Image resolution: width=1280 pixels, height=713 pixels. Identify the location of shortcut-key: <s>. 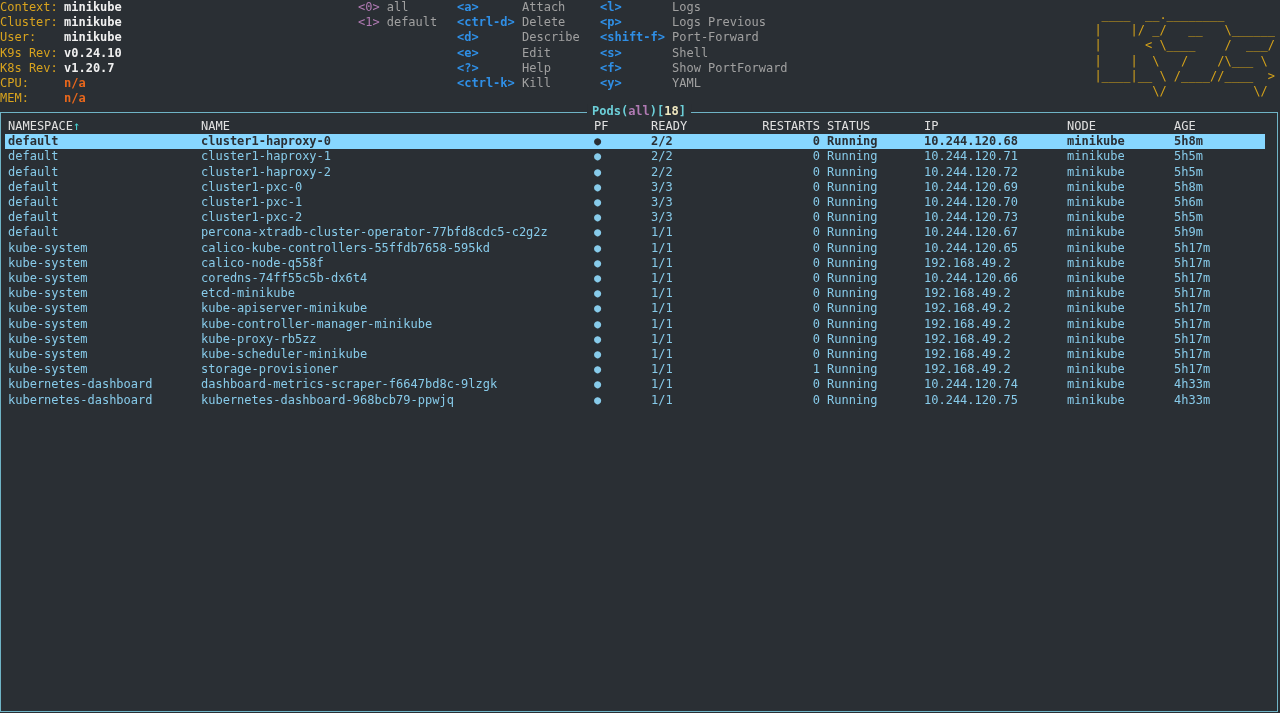
(636, 53).